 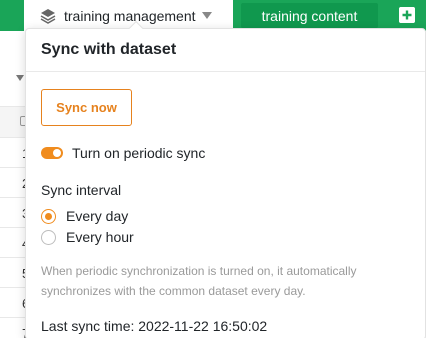 I want to click on tab-training-management: training management, so click(x=128, y=15).